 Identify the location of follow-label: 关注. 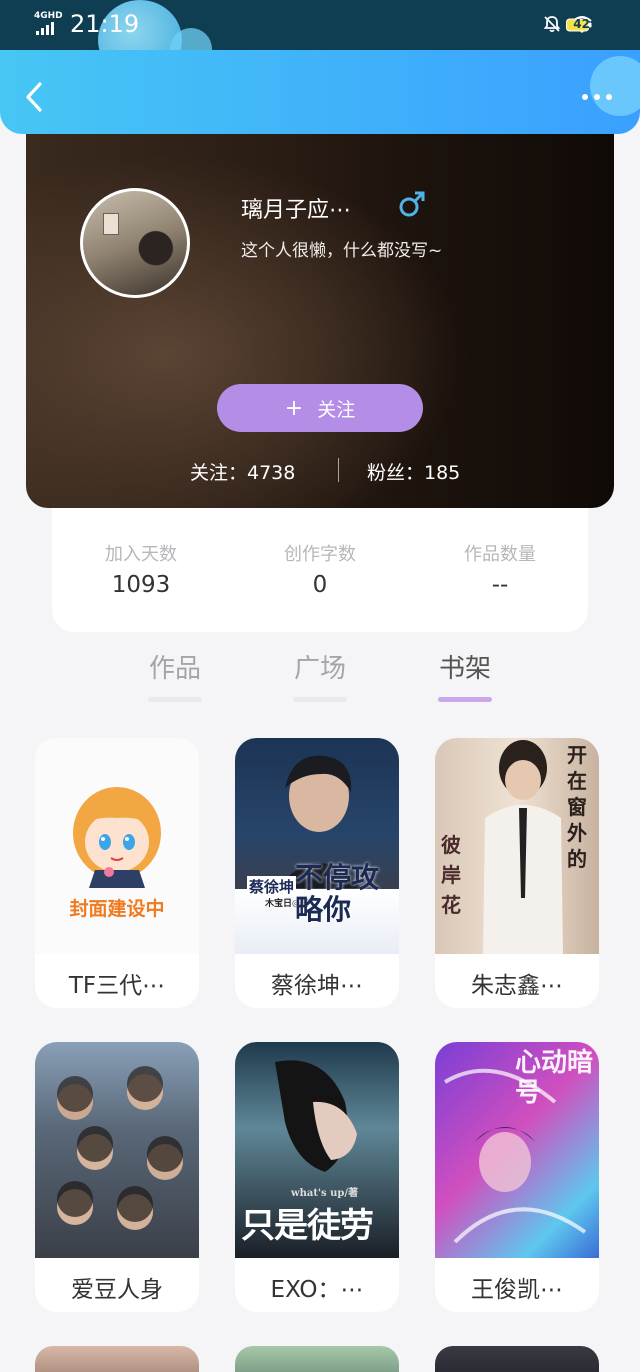
(336, 409).